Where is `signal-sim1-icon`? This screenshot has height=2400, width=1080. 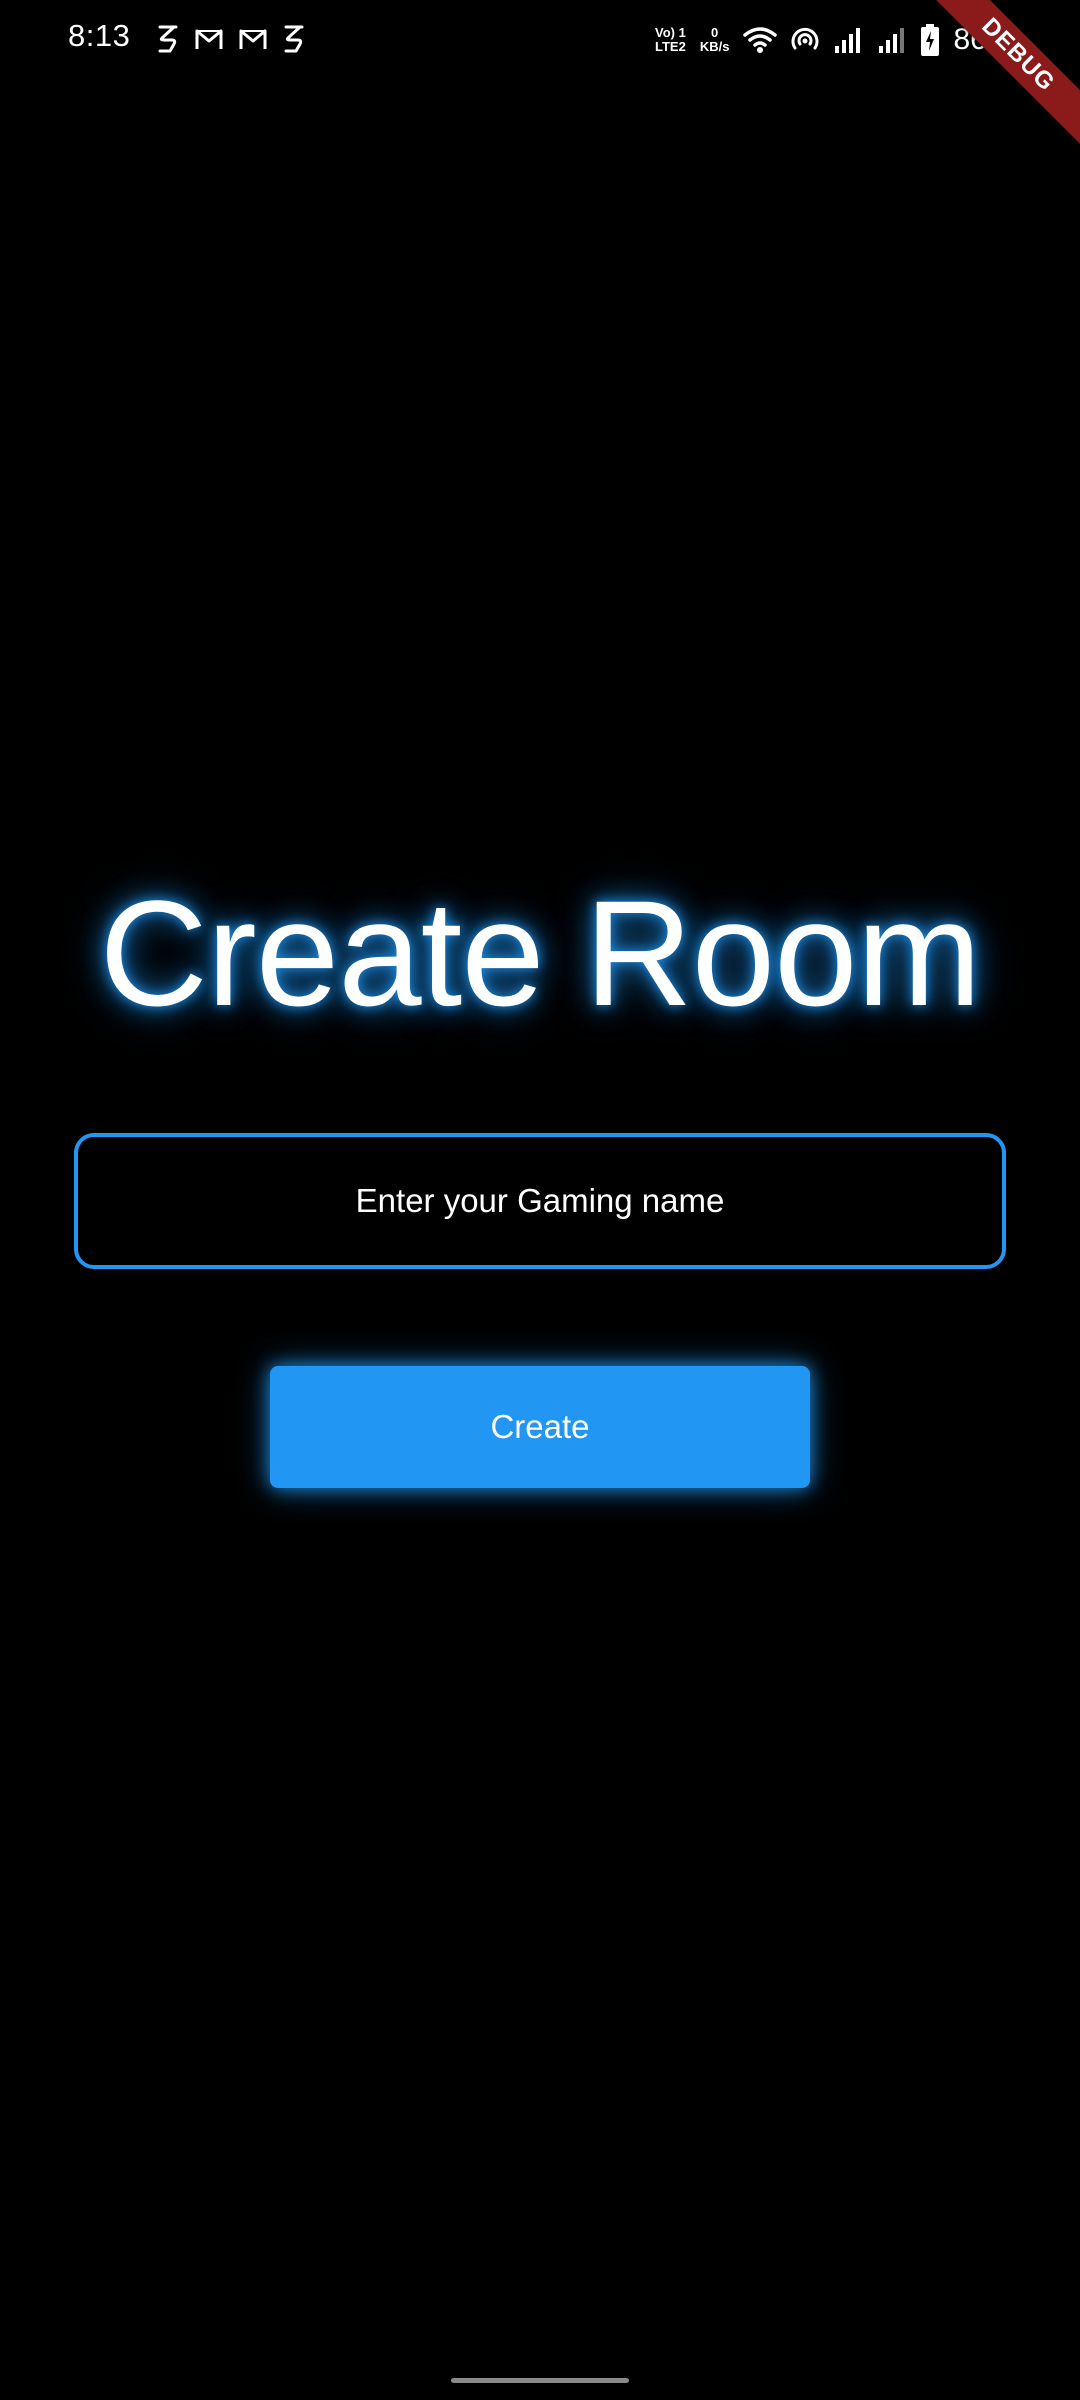 signal-sim1-icon is located at coordinates (848, 40).